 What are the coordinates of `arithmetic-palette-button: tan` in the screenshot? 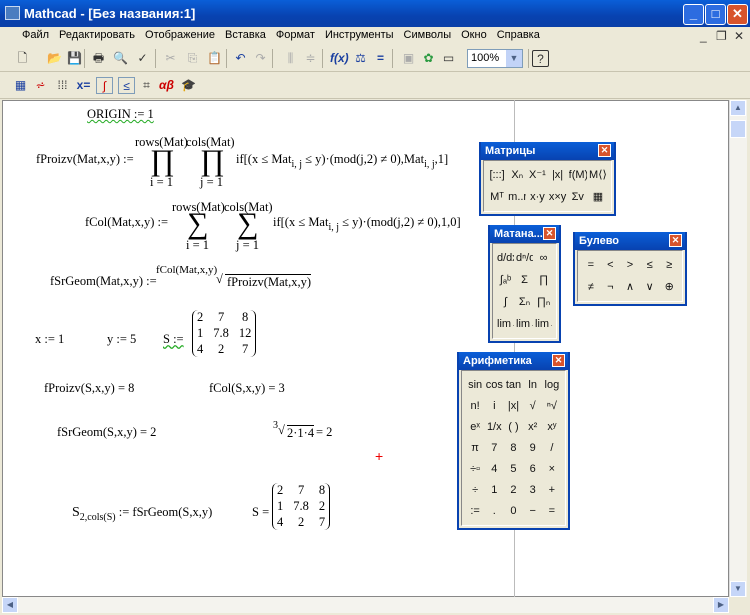 It's located at (513, 385).